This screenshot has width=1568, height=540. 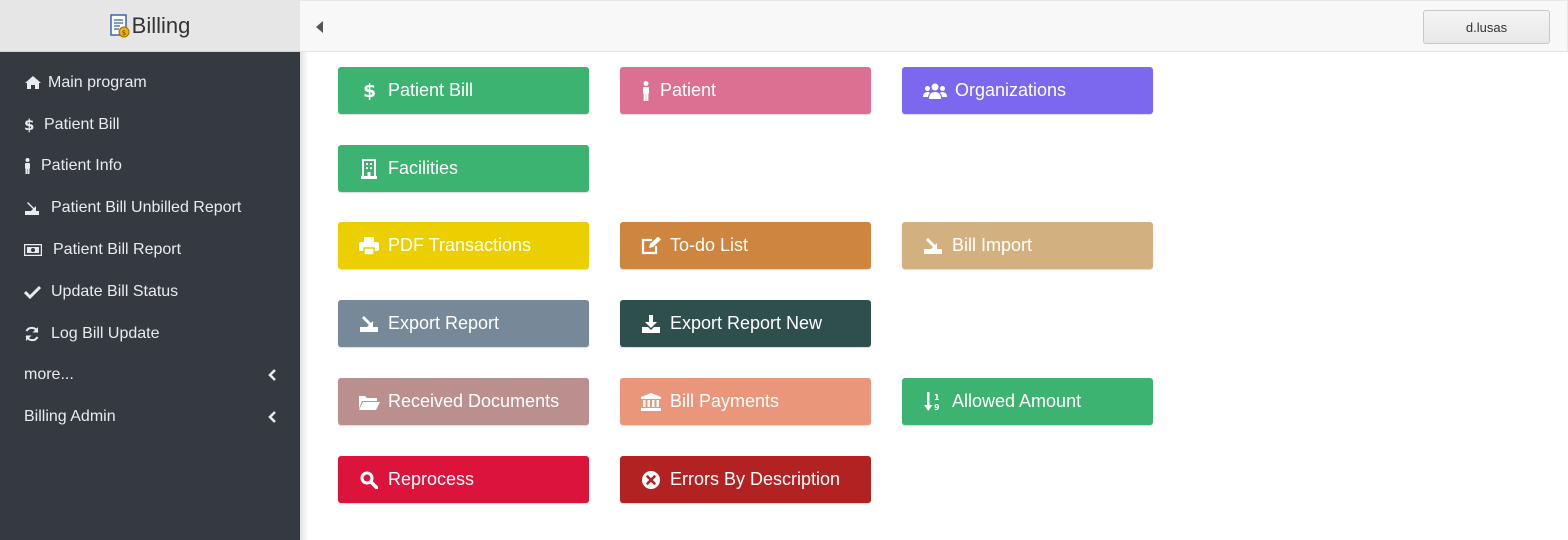 What do you see at coordinates (709, 245) in the screenshot?
I see `tile-label: To-do List` at bounding box center [709, 245].